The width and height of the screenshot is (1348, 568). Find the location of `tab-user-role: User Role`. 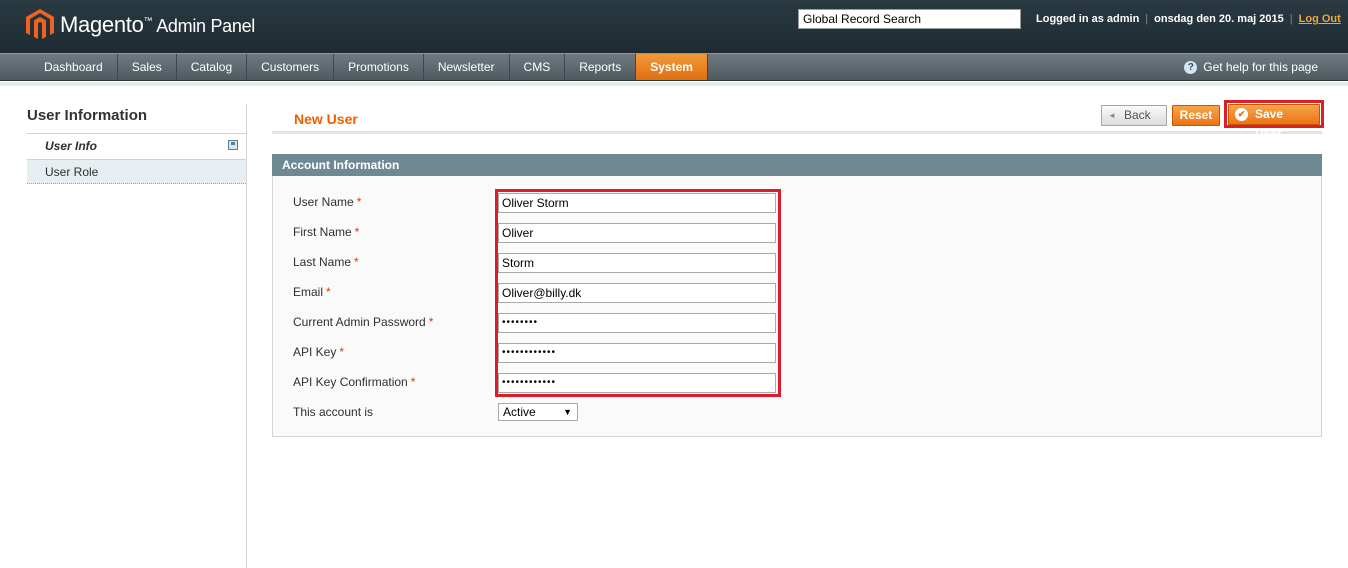

tab-user-role: User Role is located at coordinates (136, 171).